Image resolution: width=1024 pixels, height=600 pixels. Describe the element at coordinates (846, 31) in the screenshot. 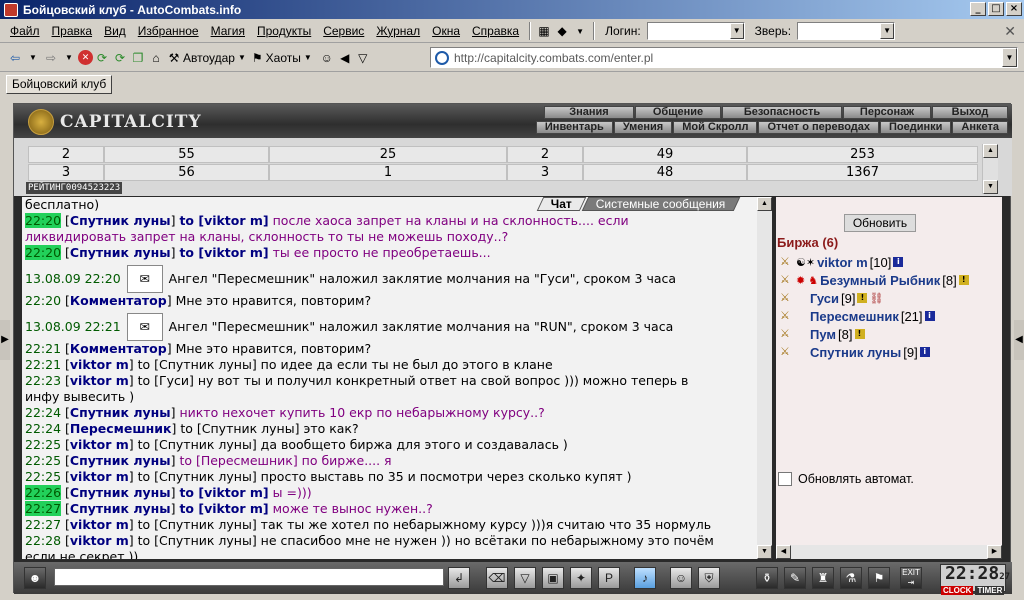

I see `beast-select: ▼` at that location.